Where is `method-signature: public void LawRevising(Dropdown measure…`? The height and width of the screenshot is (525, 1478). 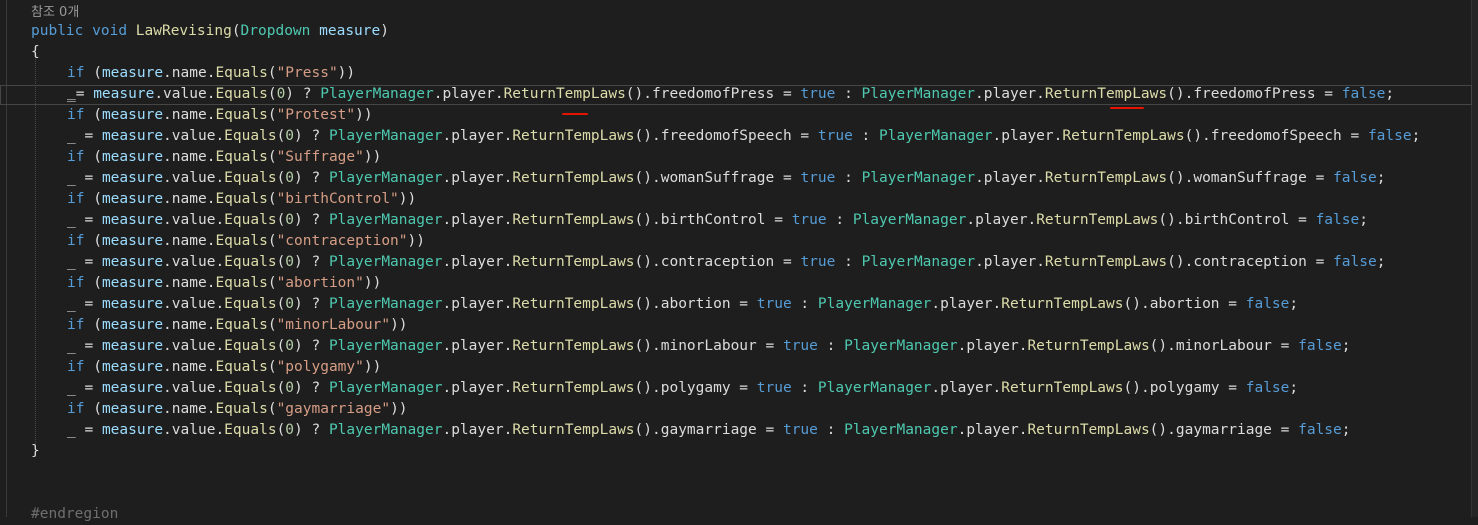
method-signature: public void LawRevising(Dropdown measure… is located at coordinates (210, 31).